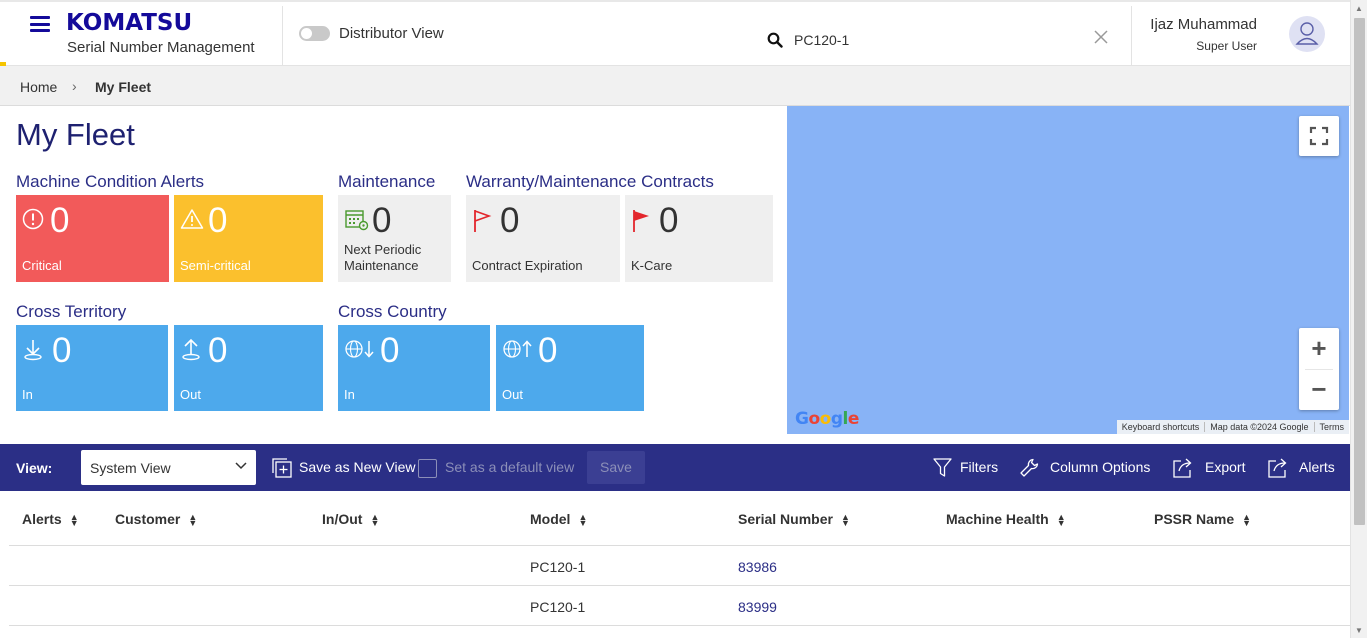  Describe the element at coordinates (357, 467) in the screenshot. I see `save-as-new-view-button: Save as New View` at that location.